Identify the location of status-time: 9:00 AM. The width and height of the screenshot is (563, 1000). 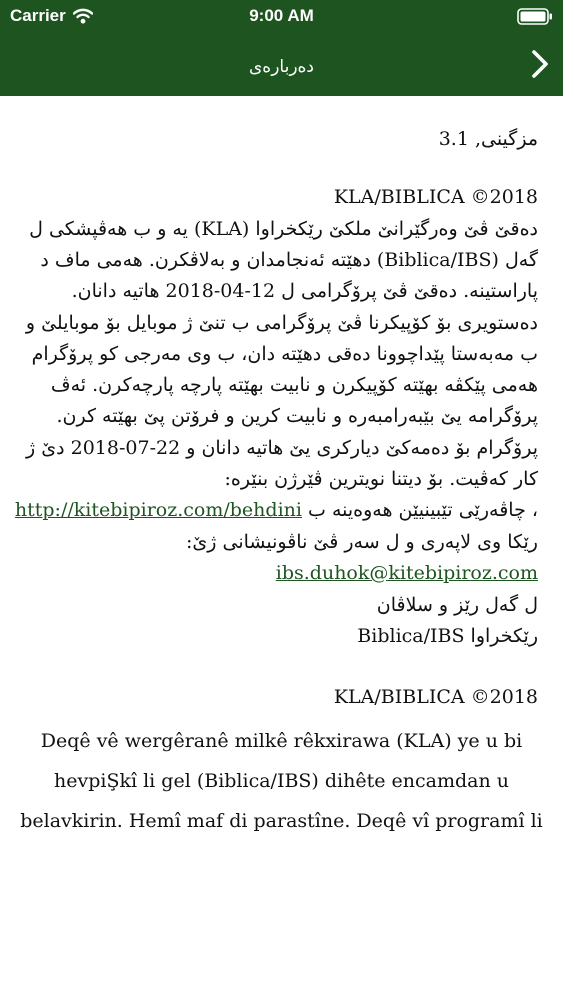
(281, 15).